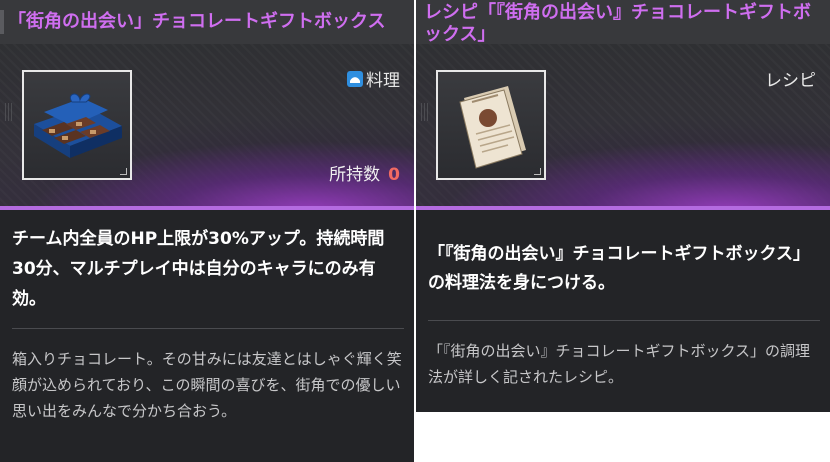  What do you see at coordinates (355, 175) in the screenshot?
I see `owned-label: 所持数` at bounding box center [355, 175].